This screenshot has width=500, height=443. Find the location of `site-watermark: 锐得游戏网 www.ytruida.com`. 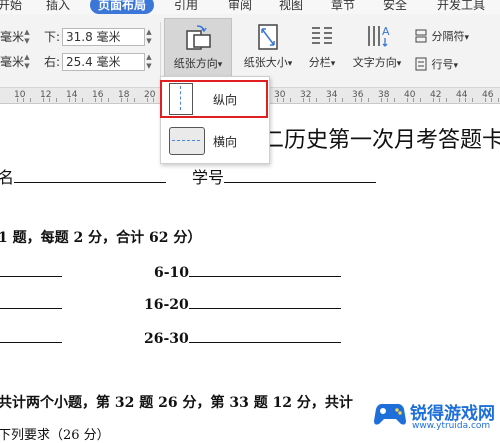

site-watermark: 锐得游戏网 www.ytruida.com is located at coordinates (435, 416).